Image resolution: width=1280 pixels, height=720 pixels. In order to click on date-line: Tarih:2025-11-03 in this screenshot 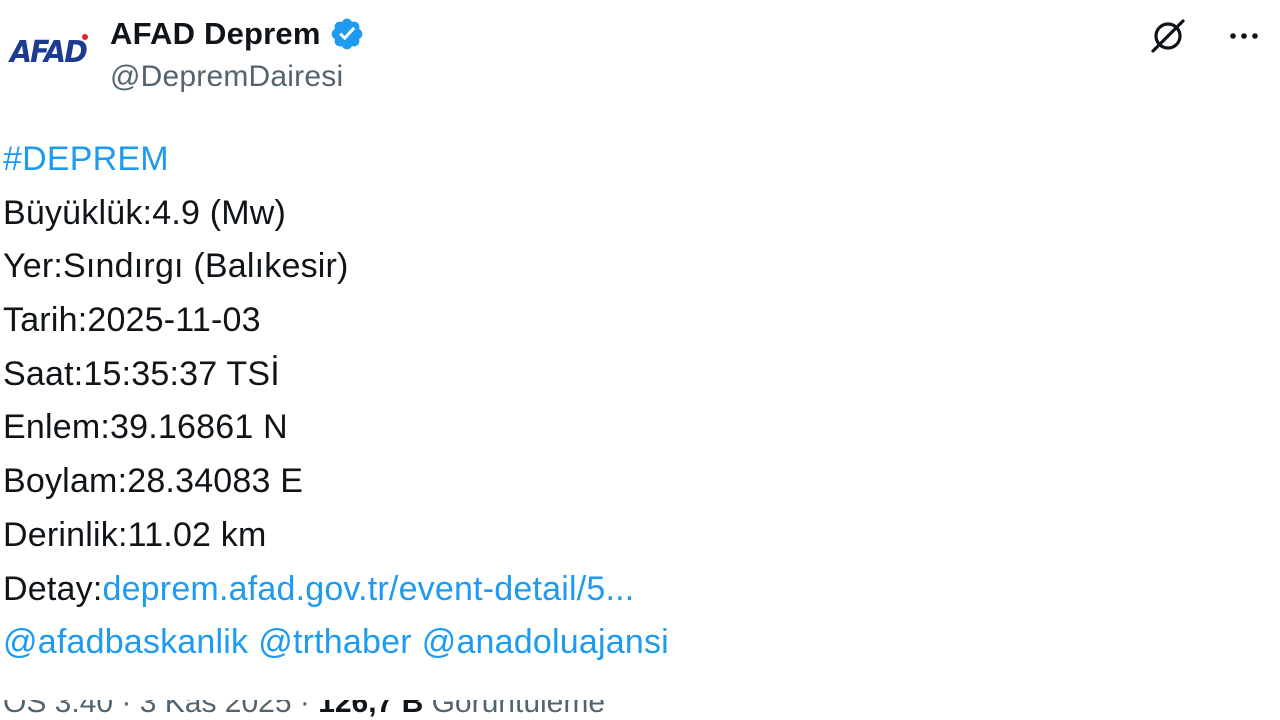, I will do `click(132, 320)`.